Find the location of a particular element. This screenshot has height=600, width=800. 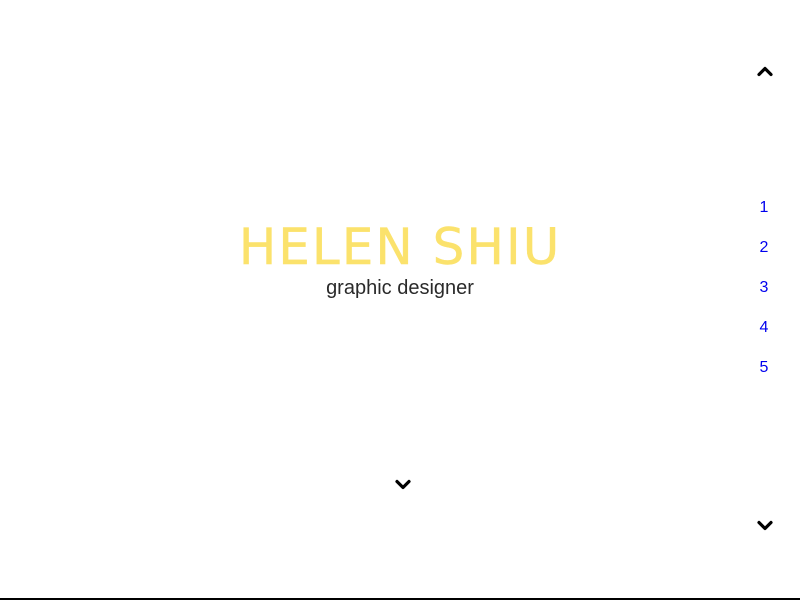

section-link-5: 5 is located at coordinates (764, 376).